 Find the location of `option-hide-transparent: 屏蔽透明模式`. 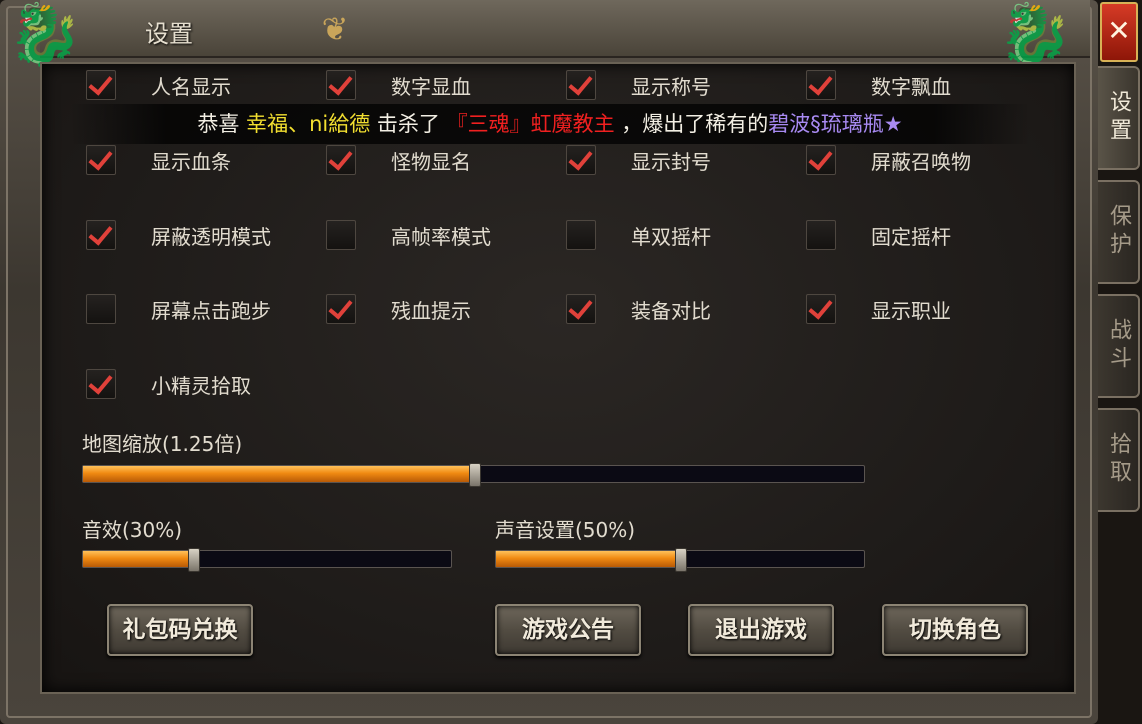

option-hide-transparent: 屏蔽透明模式 is located at coordinates (178, 235).